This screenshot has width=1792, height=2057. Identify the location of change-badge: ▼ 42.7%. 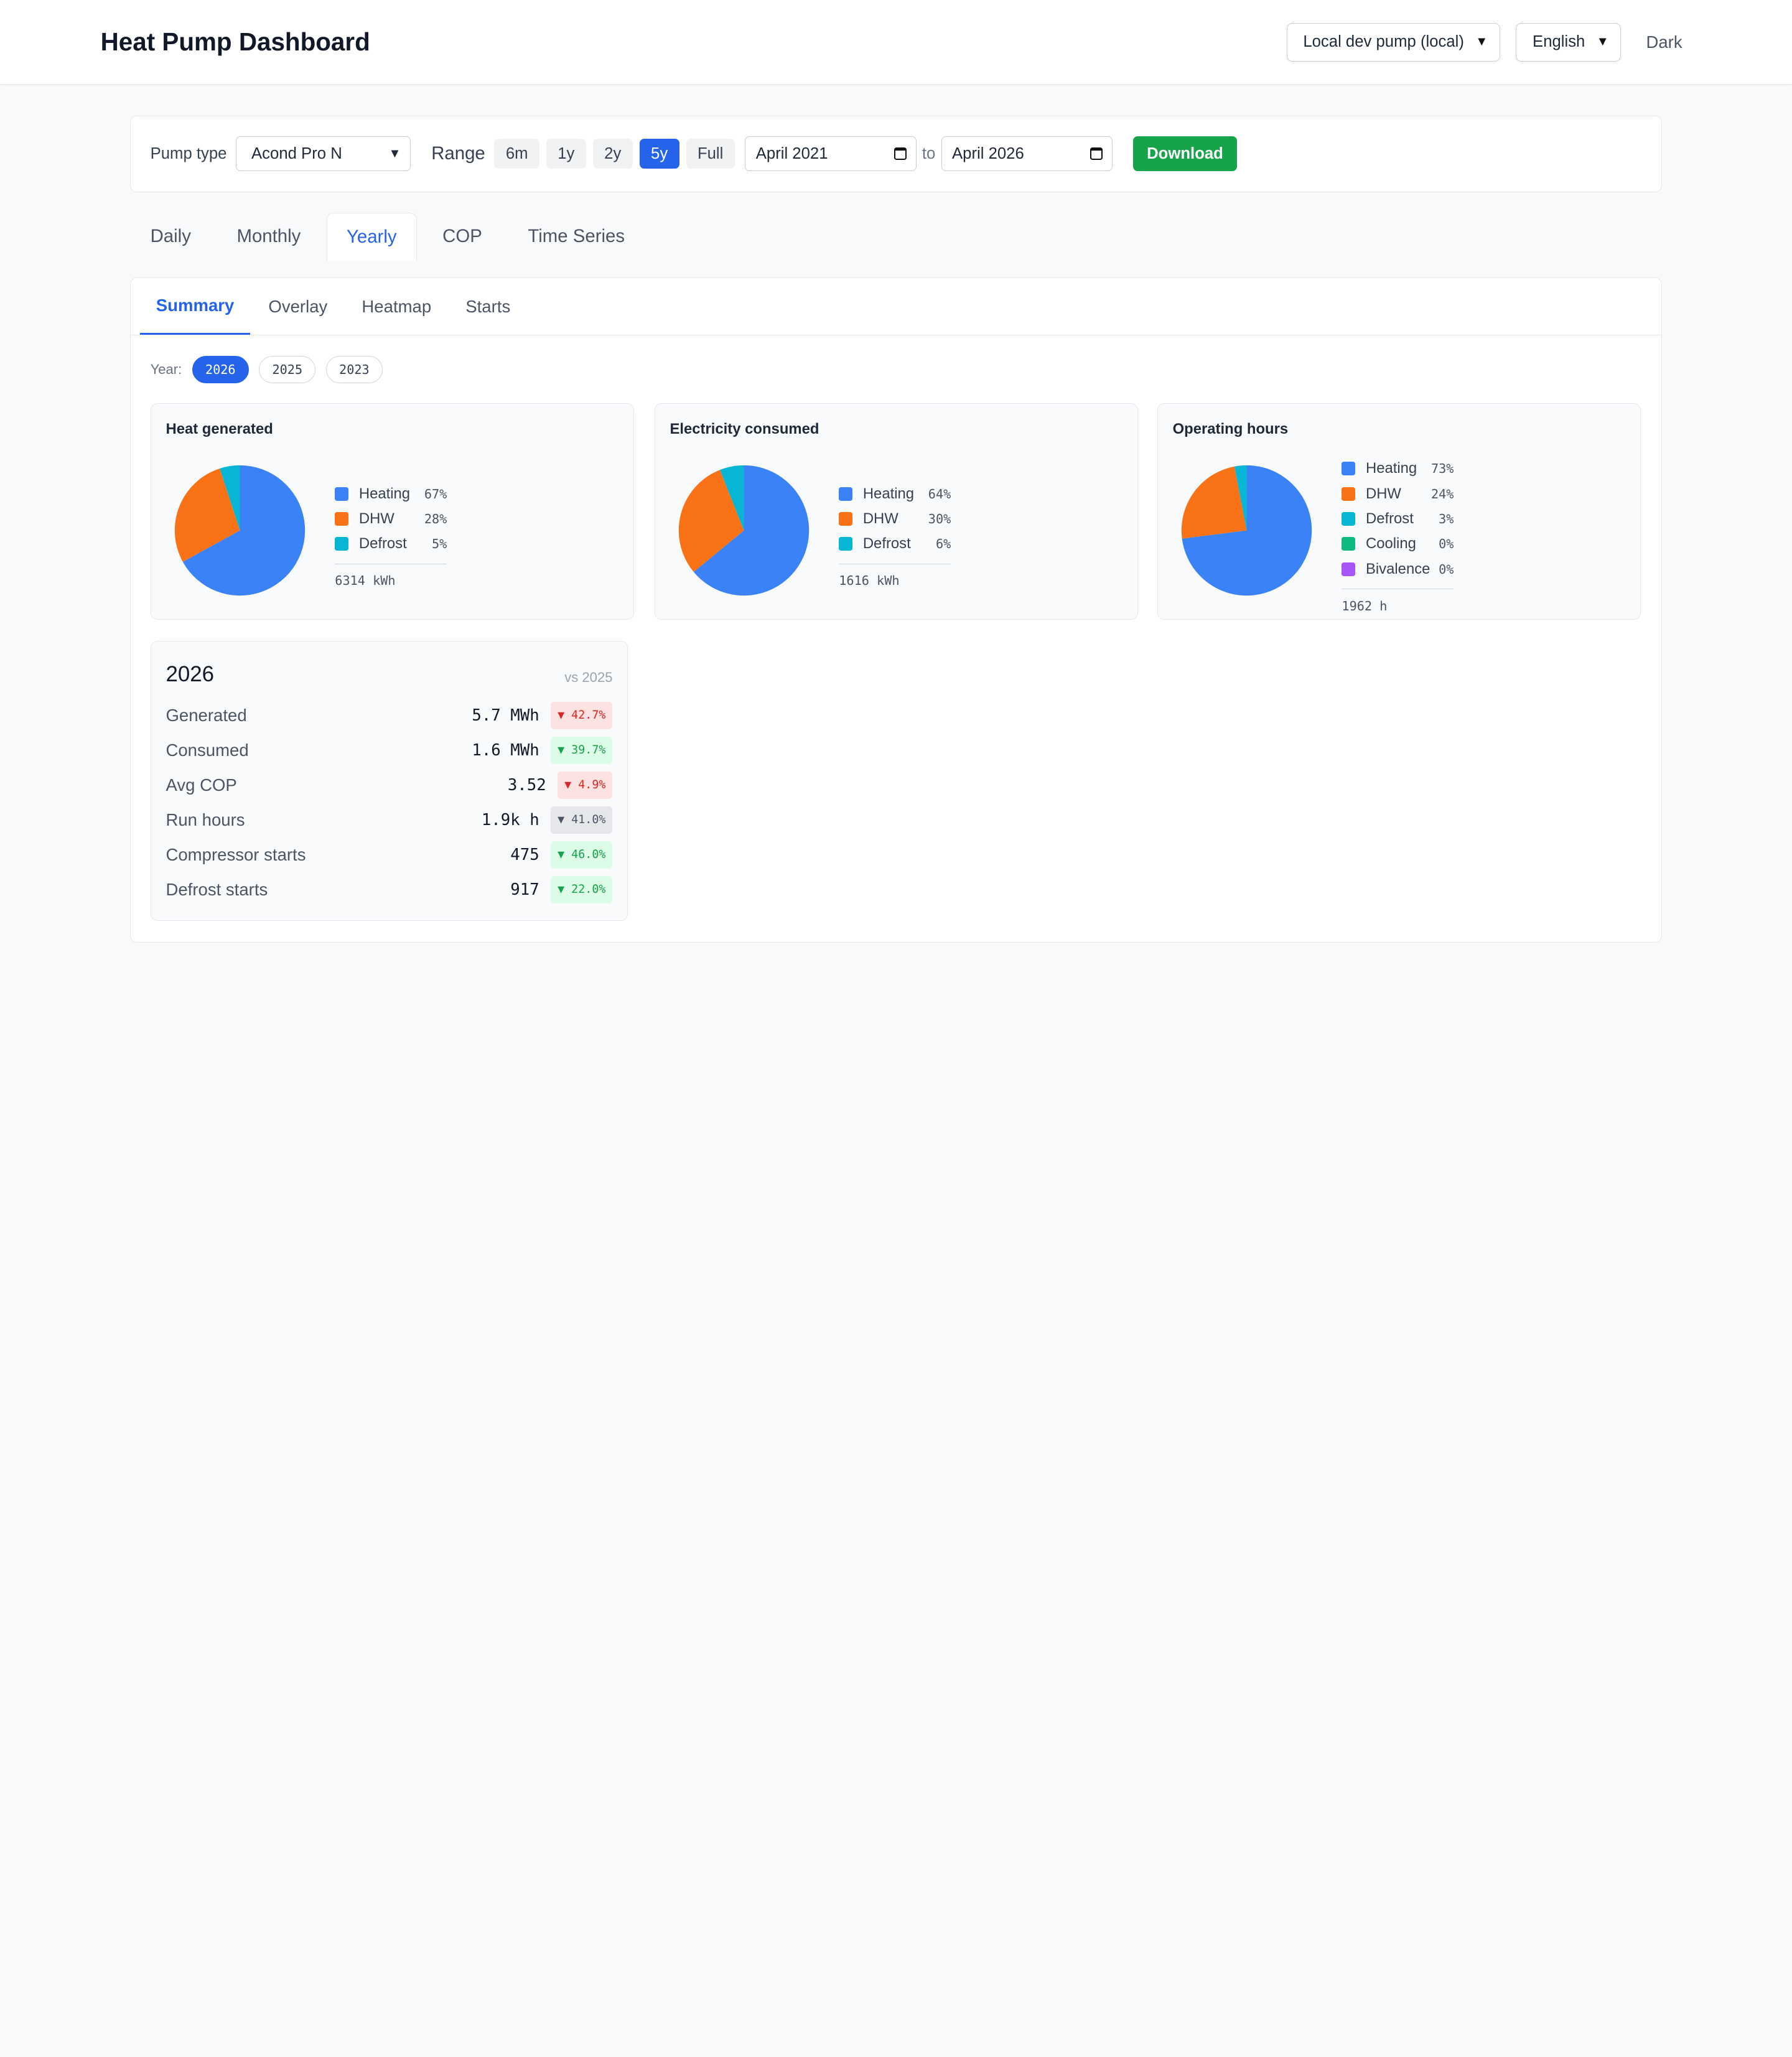
(582, 715).